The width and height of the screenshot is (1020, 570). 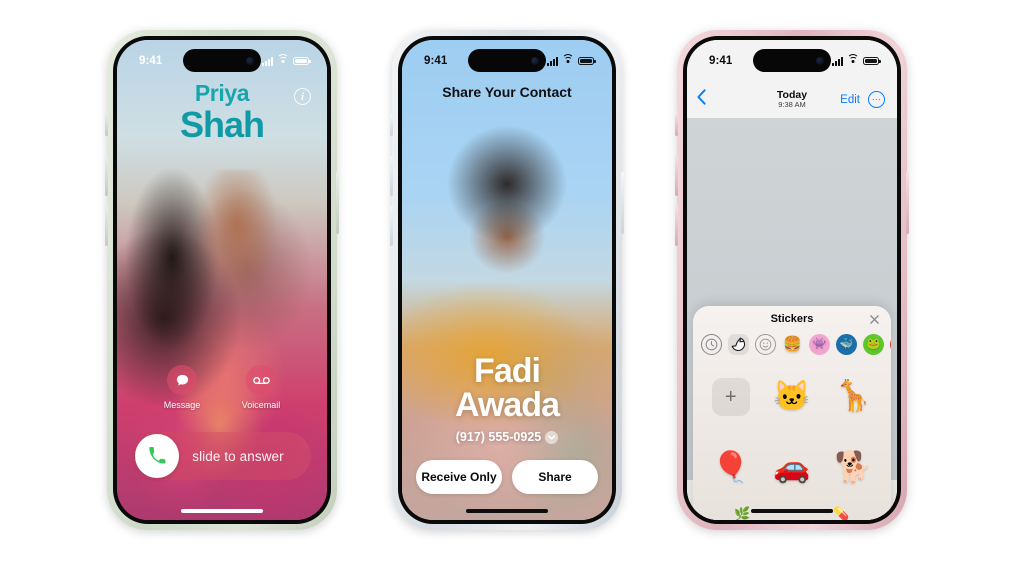 I want to click on phone-handset-icon, so click(x=157, y=455).